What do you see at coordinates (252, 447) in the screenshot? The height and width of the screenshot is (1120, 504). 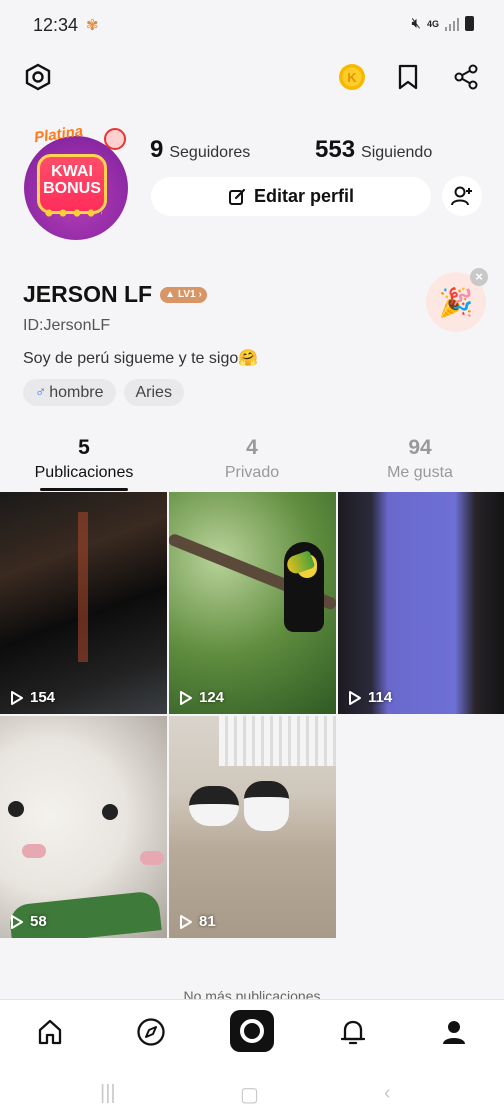 I see `tab-count: 4` at bounding box center [252, 447].